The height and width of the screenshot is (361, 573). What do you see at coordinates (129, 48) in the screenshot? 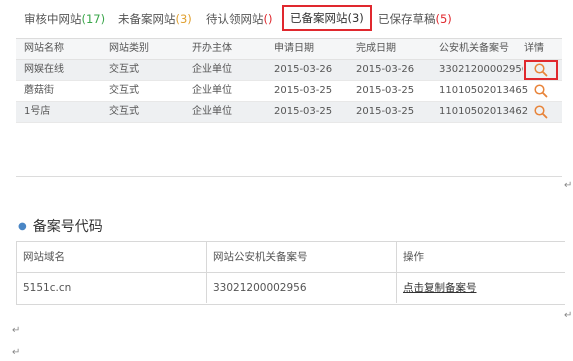
I see `column-header: 网站类别` at bounding box center [129, 48].